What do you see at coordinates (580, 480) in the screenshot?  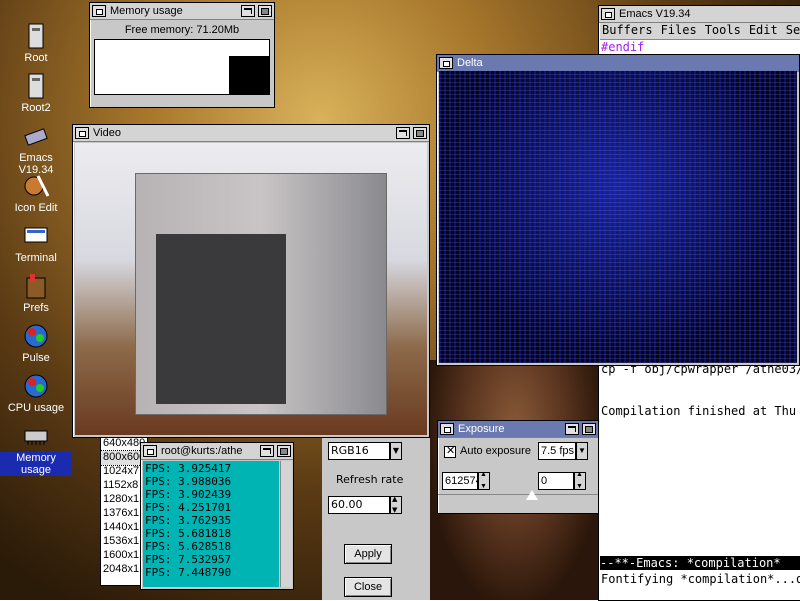 I see `gain-stepper` at bounding box center [580, 480].